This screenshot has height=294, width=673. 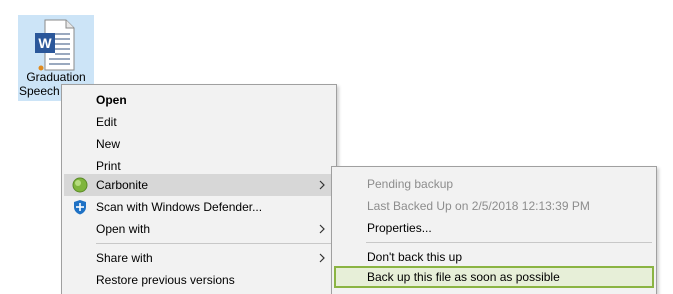 I want to click on menu-separator, so click(x=214, y=243).